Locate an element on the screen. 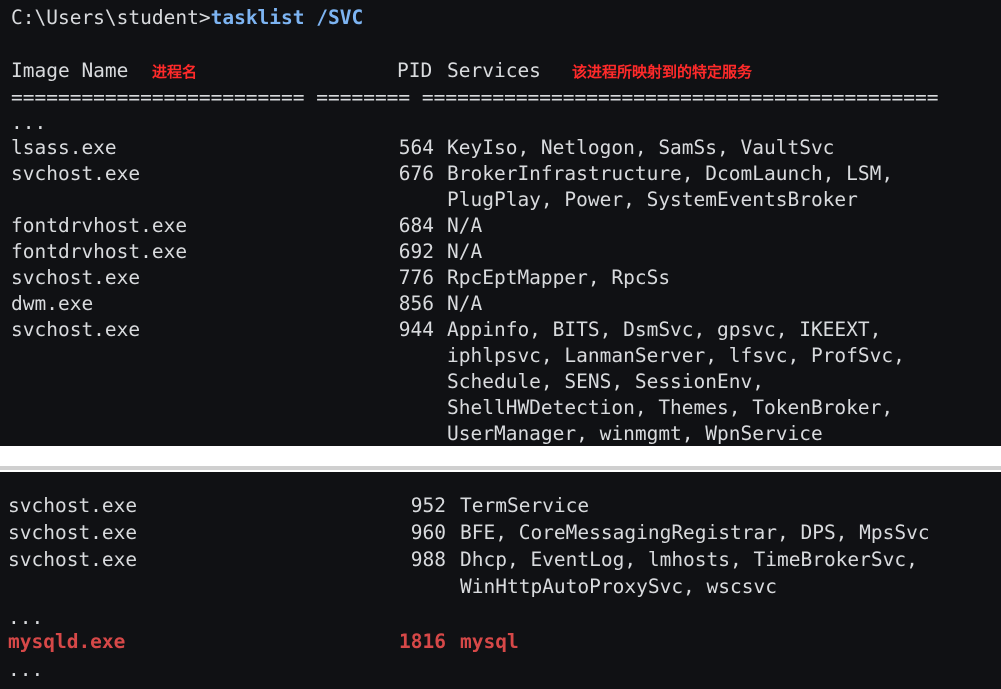 The width and height of the screenshot is (1001, 689). screenshot-divider is located at coordinates (500, 468).